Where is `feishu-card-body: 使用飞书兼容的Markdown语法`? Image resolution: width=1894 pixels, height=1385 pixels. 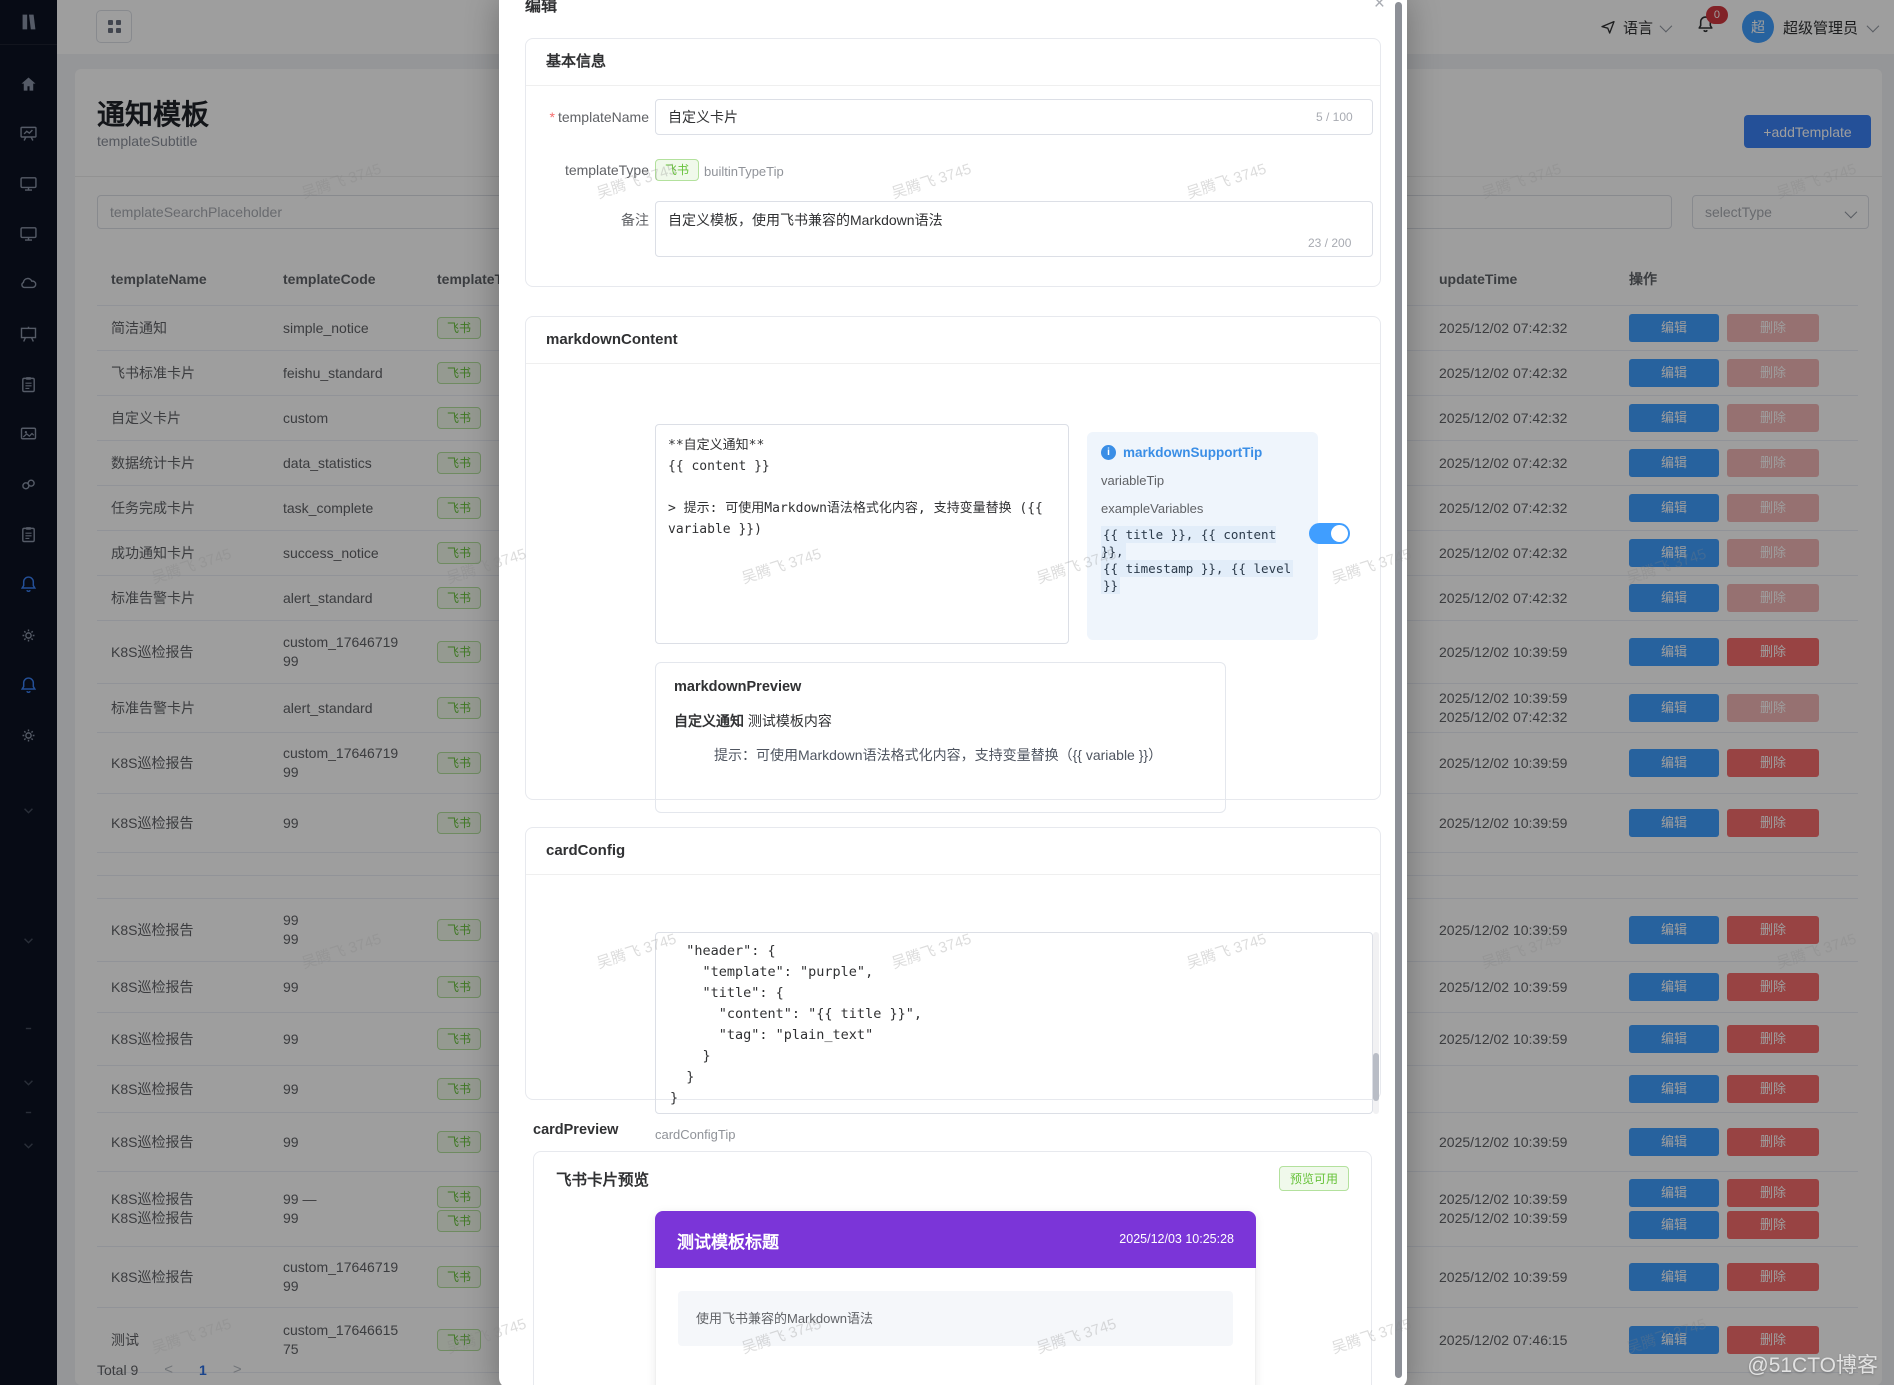 feishu-card-body: 使用飞书兼容的Markdown语法 is located at coordinates (955, 1326).